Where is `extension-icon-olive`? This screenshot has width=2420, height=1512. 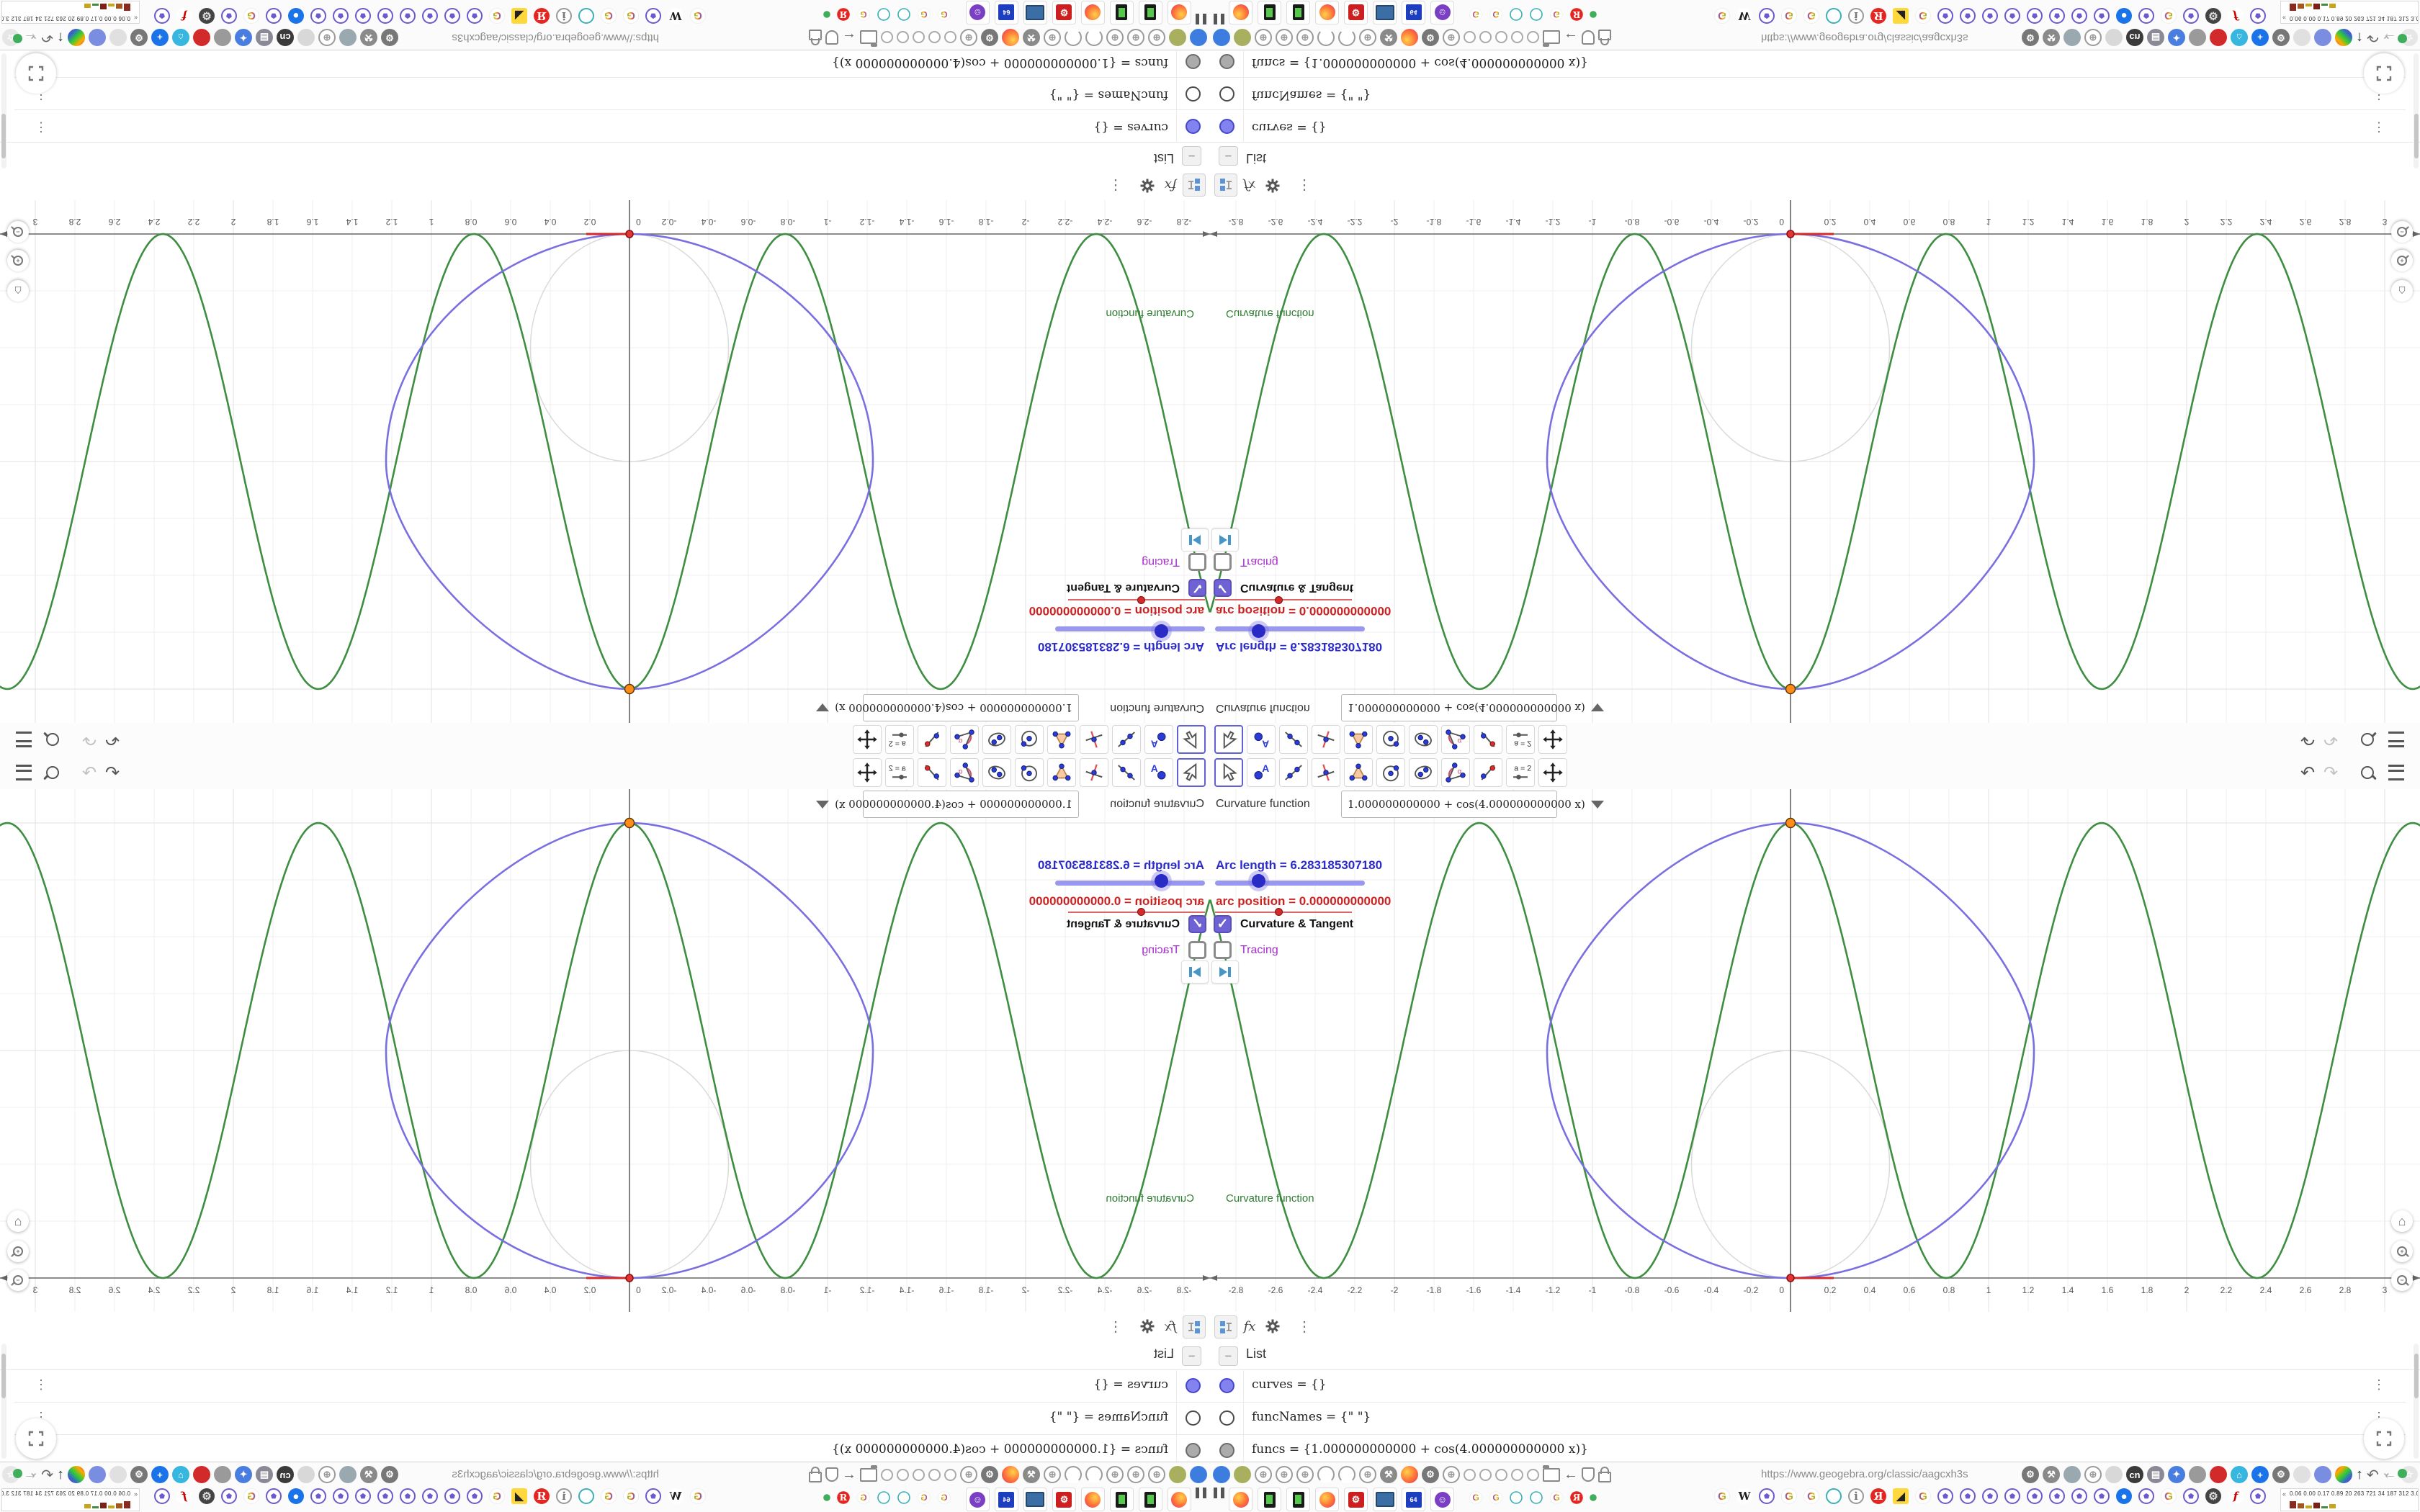
extension-icon-olive is located at coordinates (1242, 37).